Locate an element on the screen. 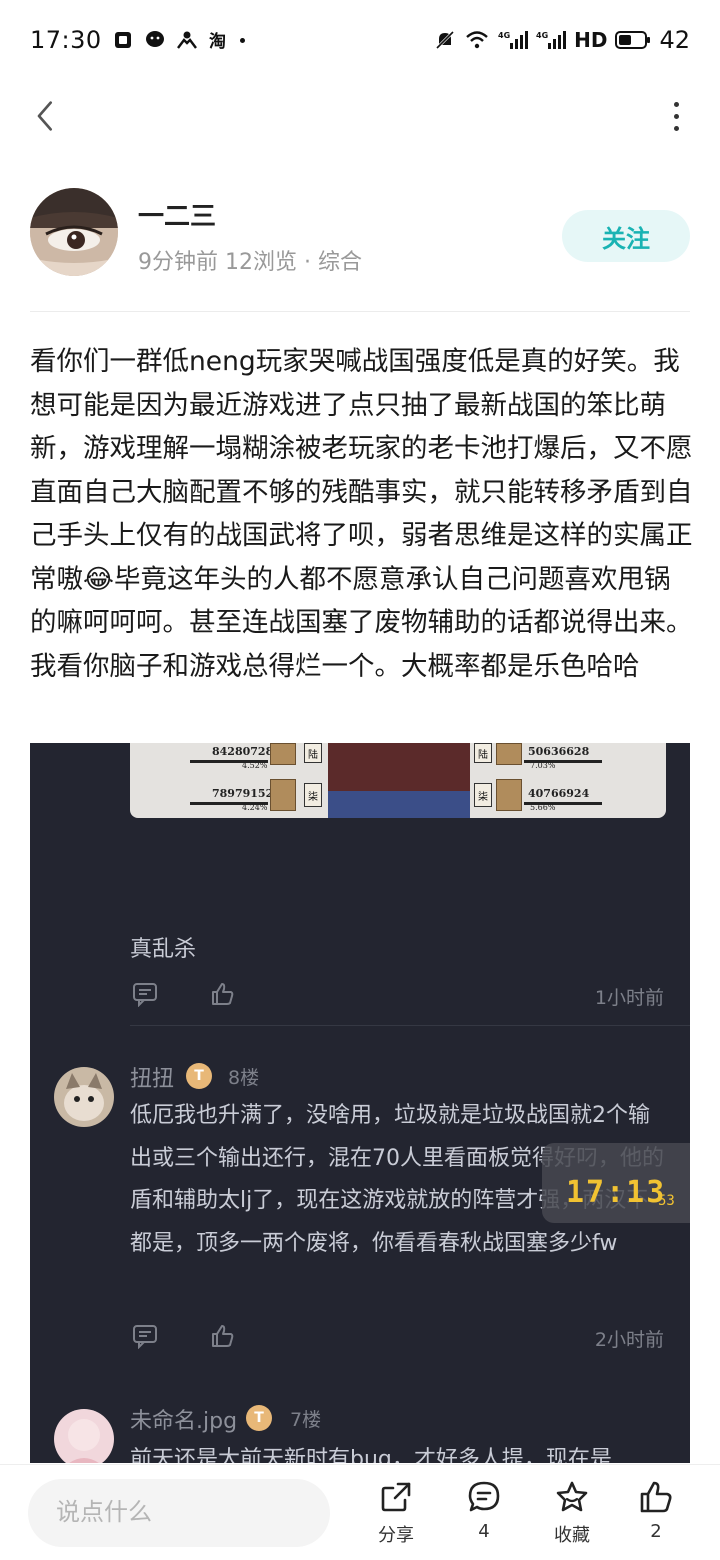 This screenshot has width=720, height=1560. status-dot-icon is located at coordinates (242, 40).